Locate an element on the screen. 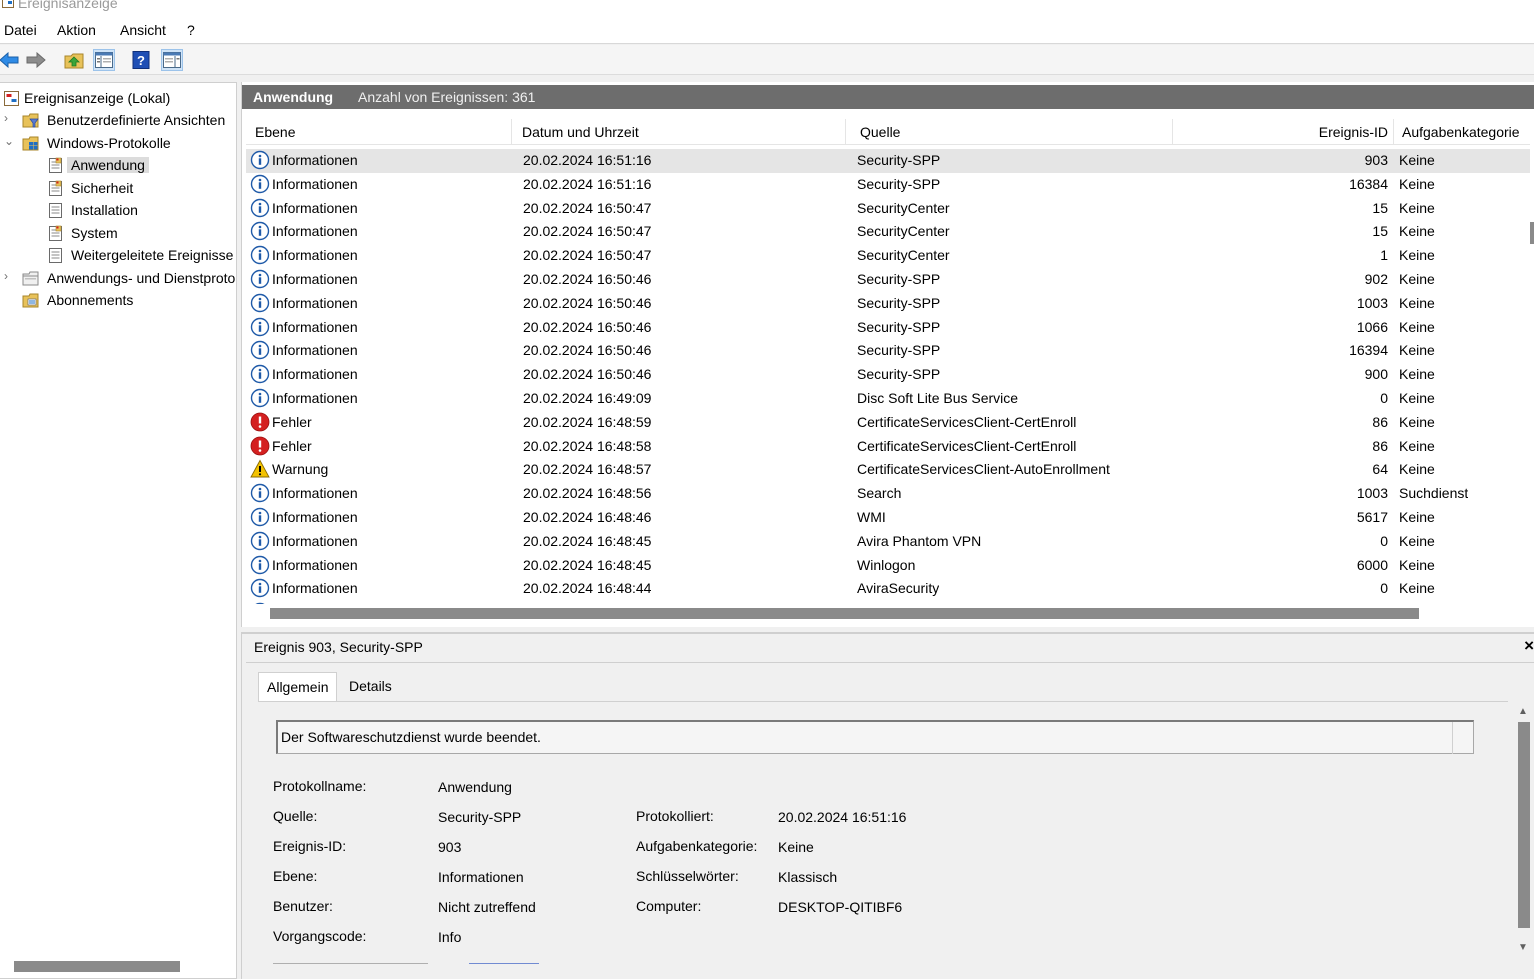  menu-datei: Datei is located at coordinates (20, 30).